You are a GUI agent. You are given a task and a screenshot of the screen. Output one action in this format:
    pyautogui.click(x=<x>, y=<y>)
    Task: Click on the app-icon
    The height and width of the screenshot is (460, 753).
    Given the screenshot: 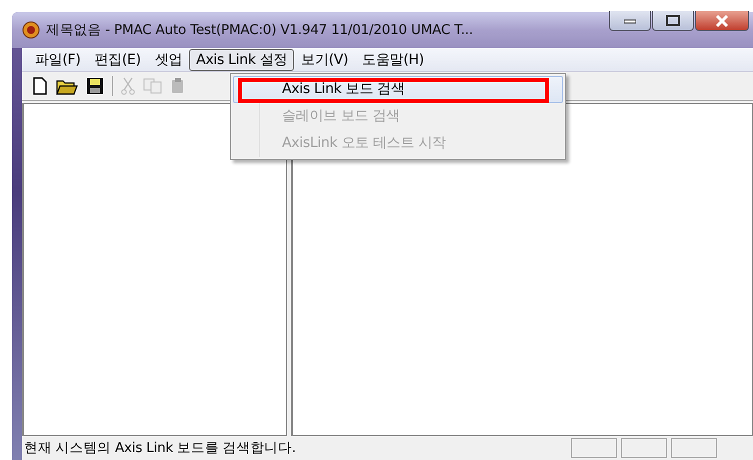 What is the action you would take?
    pyautogui.click(x=31, y=30)
    